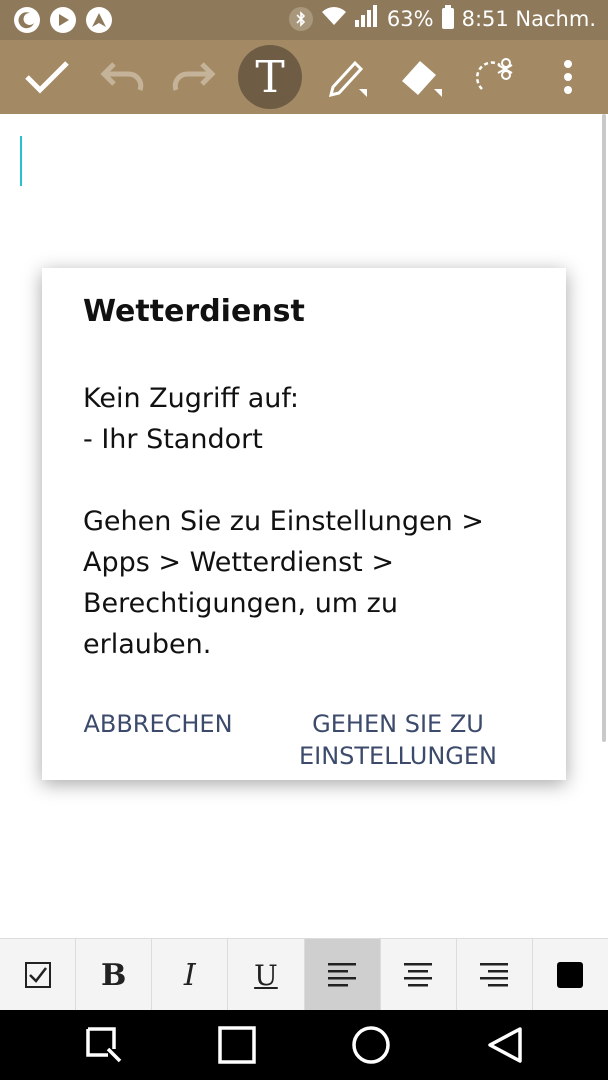 The height and width of the screenshot is (1080, 608). Describe the element at coordinates (99, 20) in the screenshot. I see `nav-arrow-icon` at that location.